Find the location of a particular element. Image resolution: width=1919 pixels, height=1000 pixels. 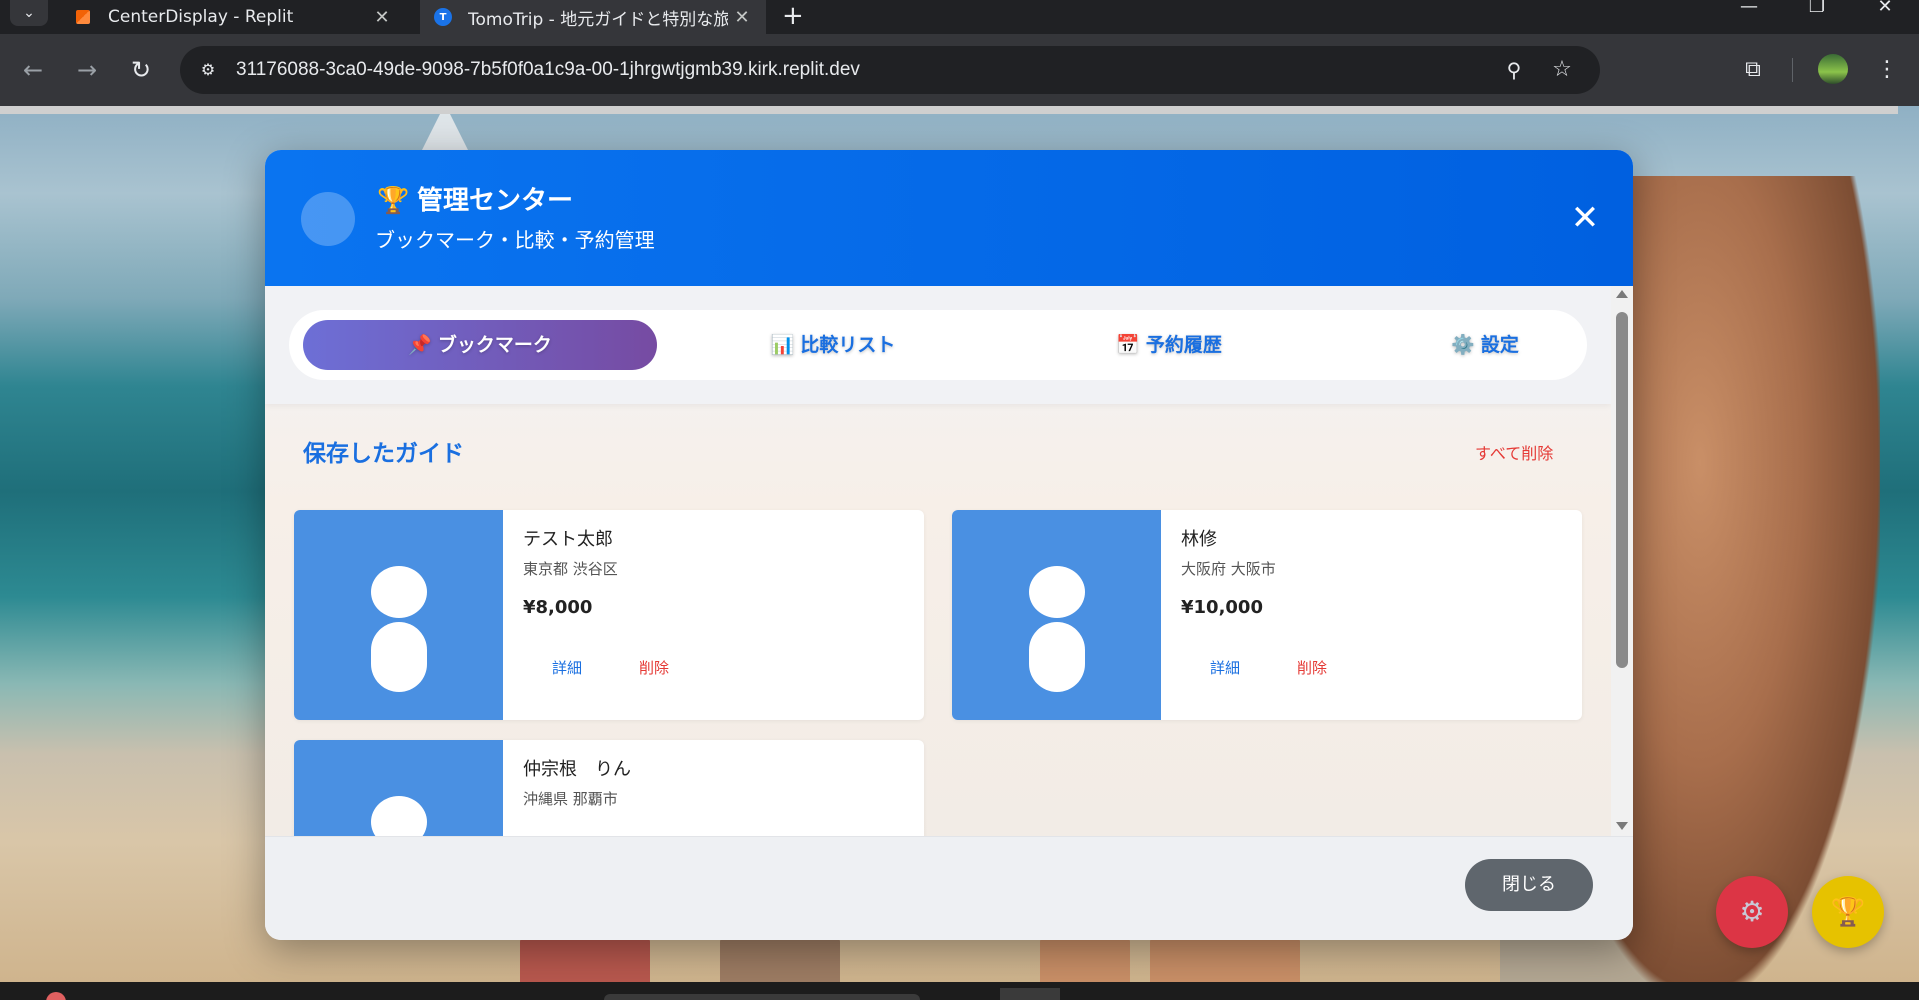

scroll-up-arrow-icon is located at coordinates (1622, 294).